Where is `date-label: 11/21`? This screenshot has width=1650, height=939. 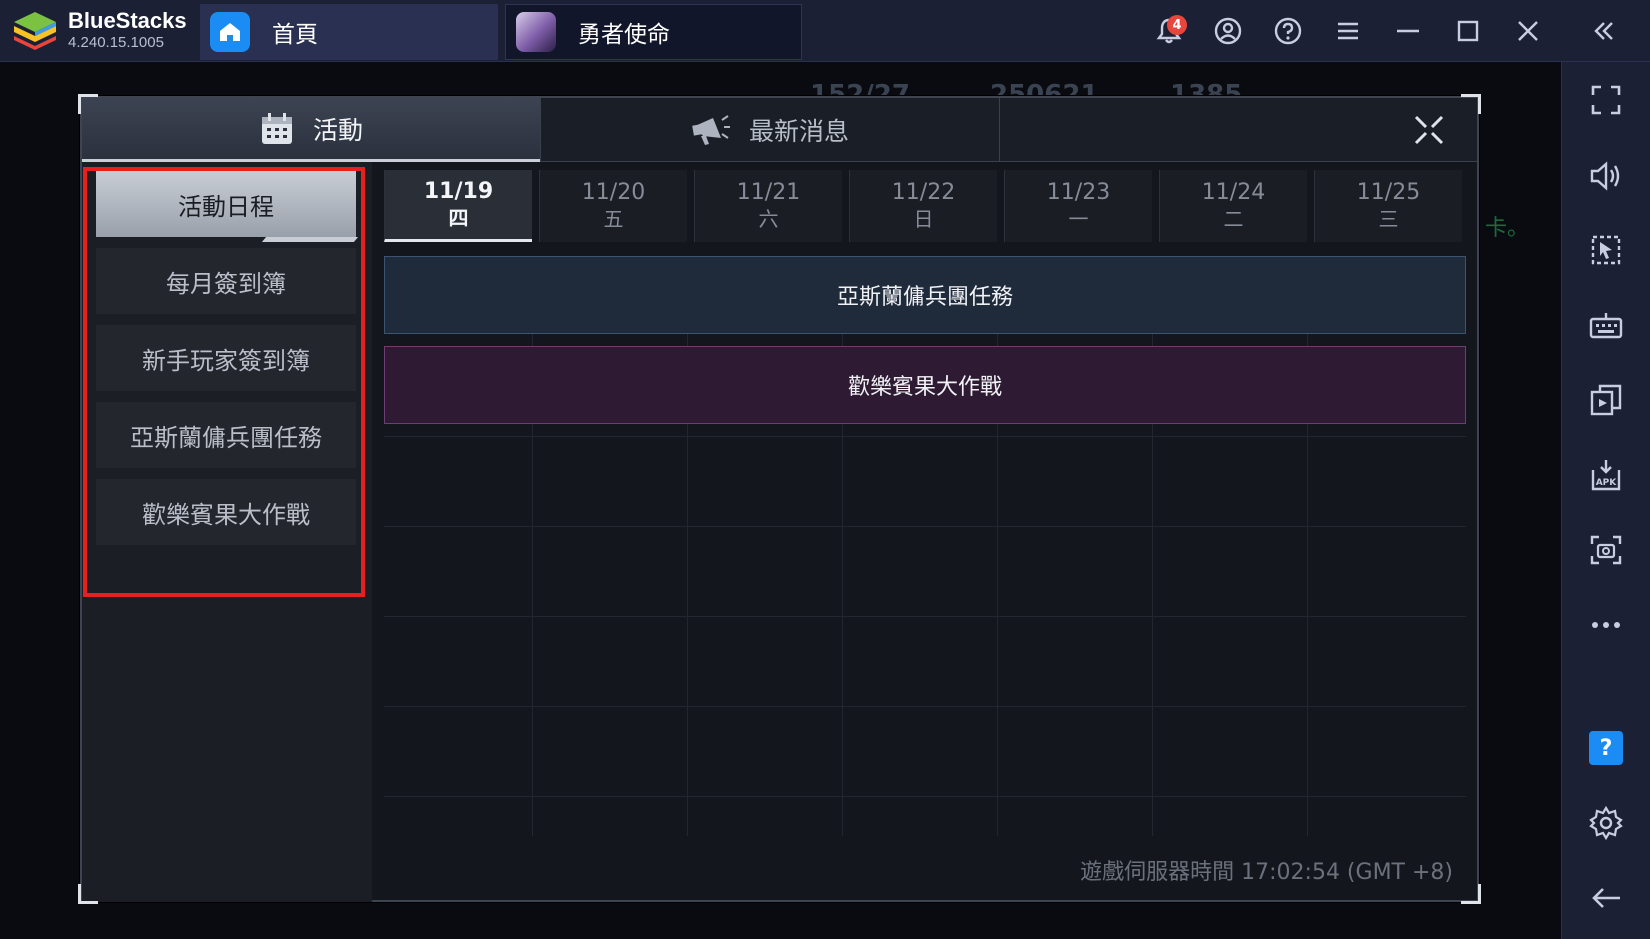
date-label: 11/21 is located at coordinates (768, 192).